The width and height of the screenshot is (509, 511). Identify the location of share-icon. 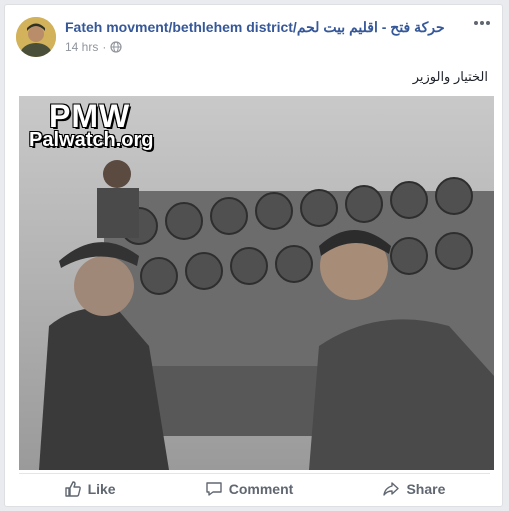
(391, 489).